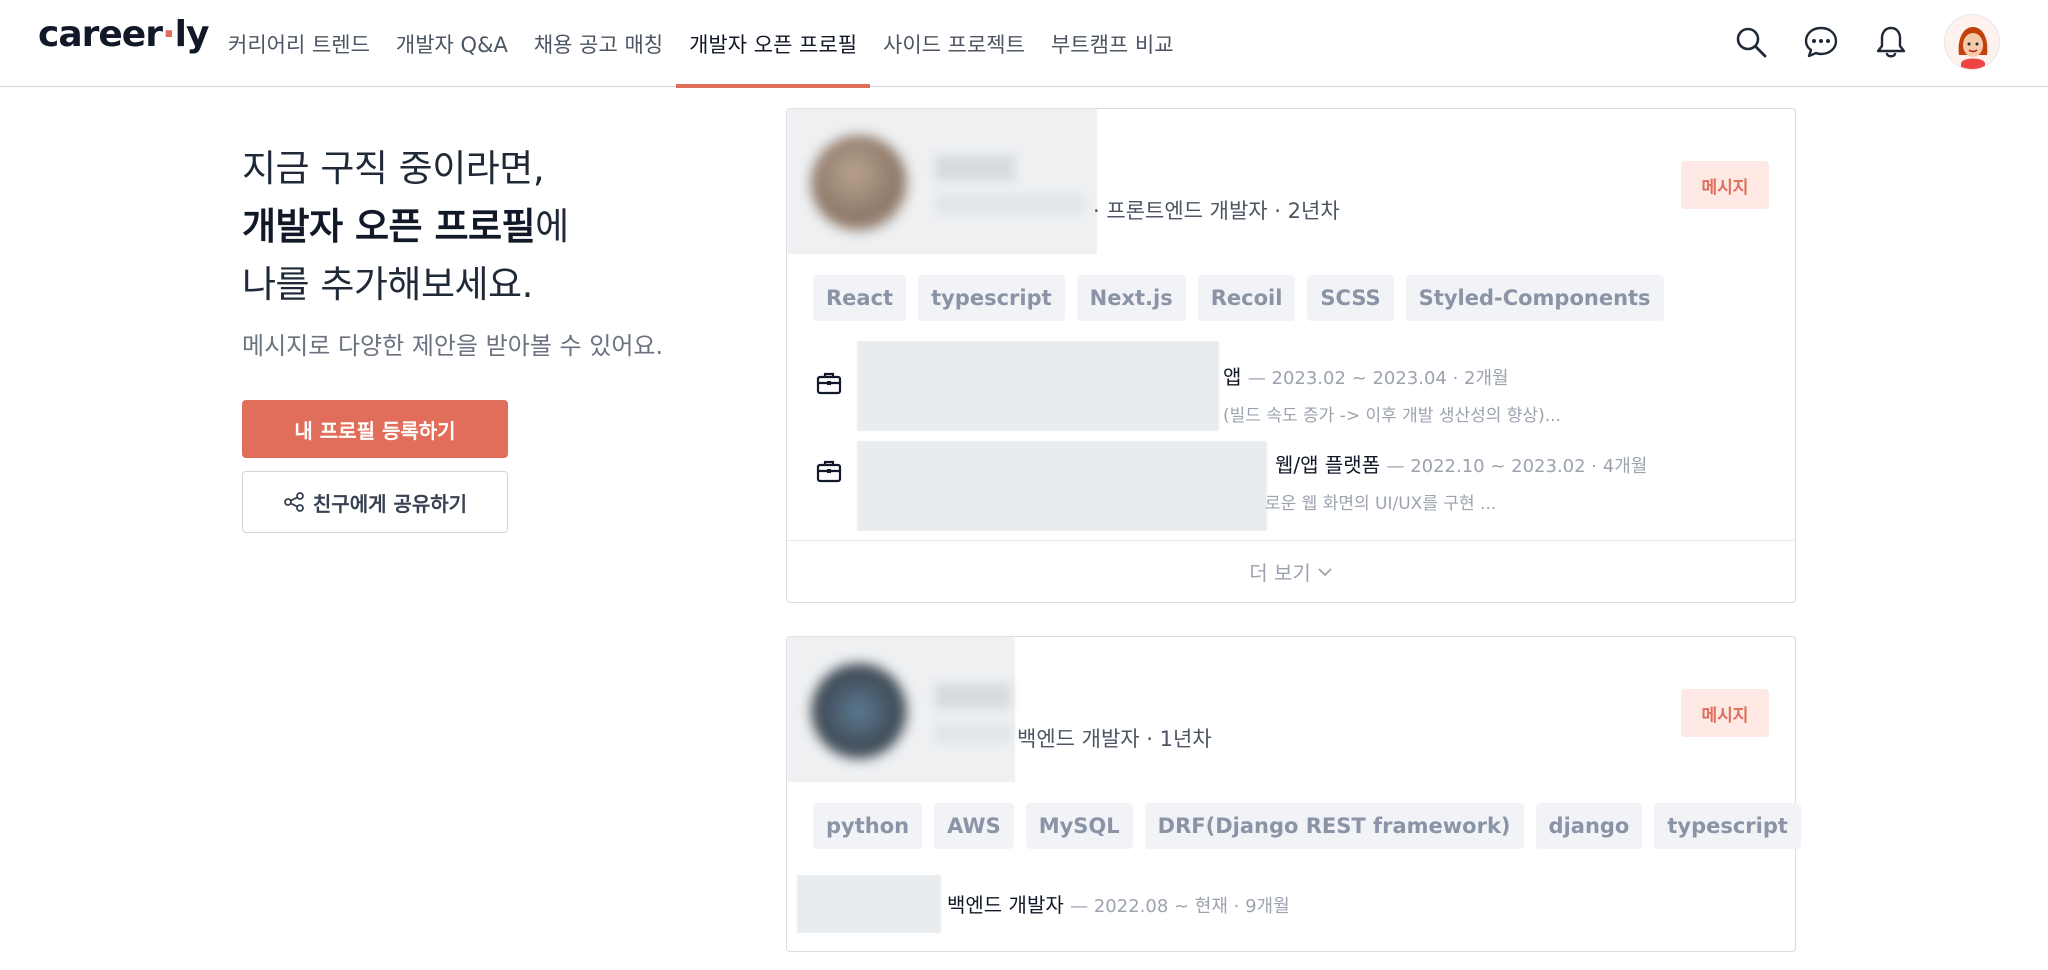 The image size is (2048, 970). Describe the element at coordinates (598, 43) in the screenshot. I see `nav-item-job-matching: 채용 공고 매칭` at that location.